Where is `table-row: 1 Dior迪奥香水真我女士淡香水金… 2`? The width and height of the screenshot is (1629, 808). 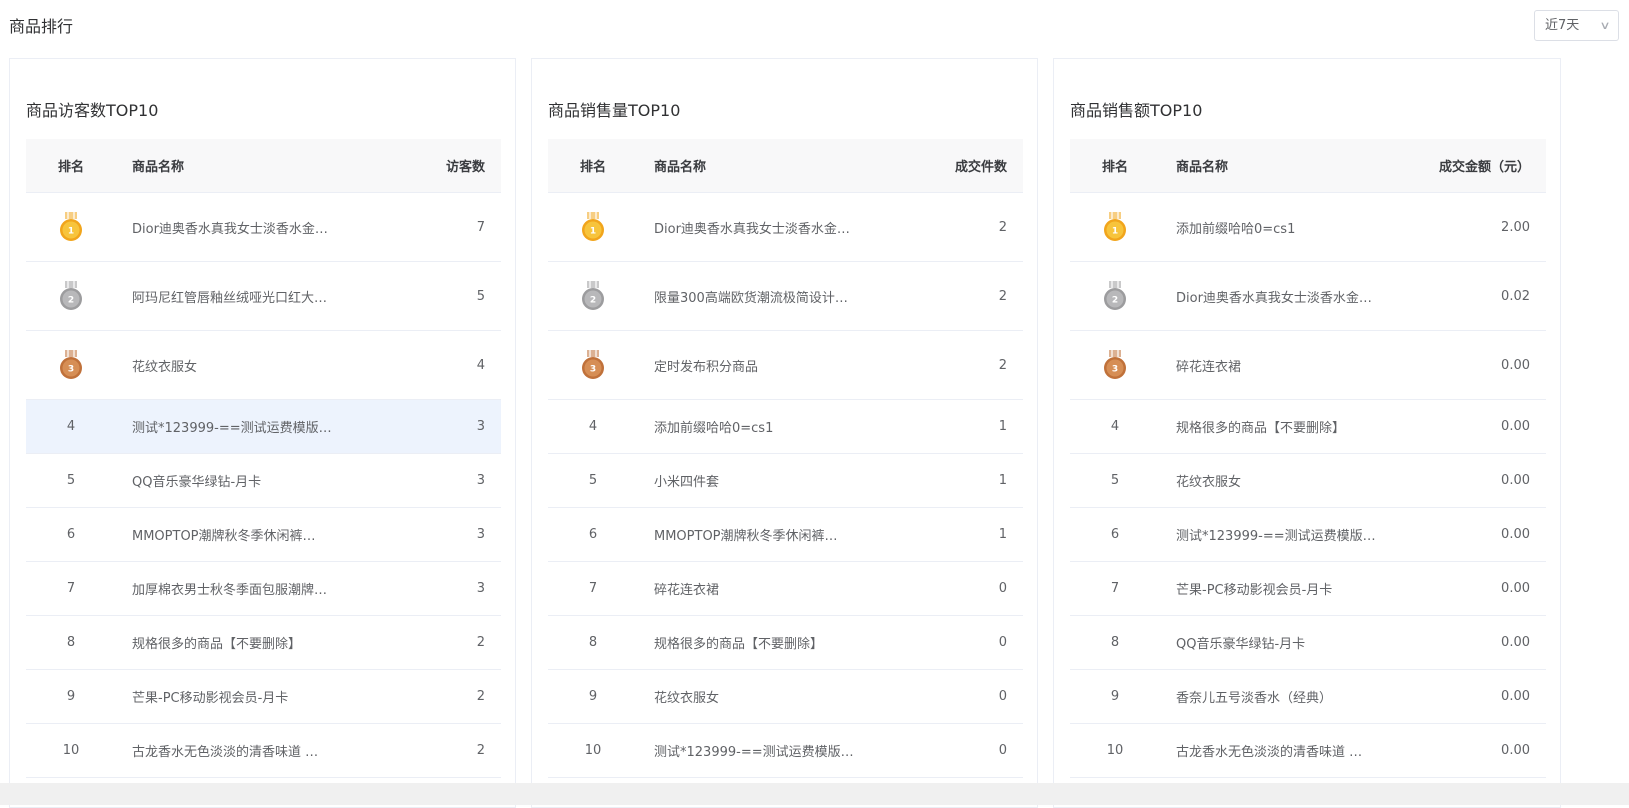
table-row: 1 Dior迪奥香水真我女士淡香水金… 2 is located at coordinates (785, 227).